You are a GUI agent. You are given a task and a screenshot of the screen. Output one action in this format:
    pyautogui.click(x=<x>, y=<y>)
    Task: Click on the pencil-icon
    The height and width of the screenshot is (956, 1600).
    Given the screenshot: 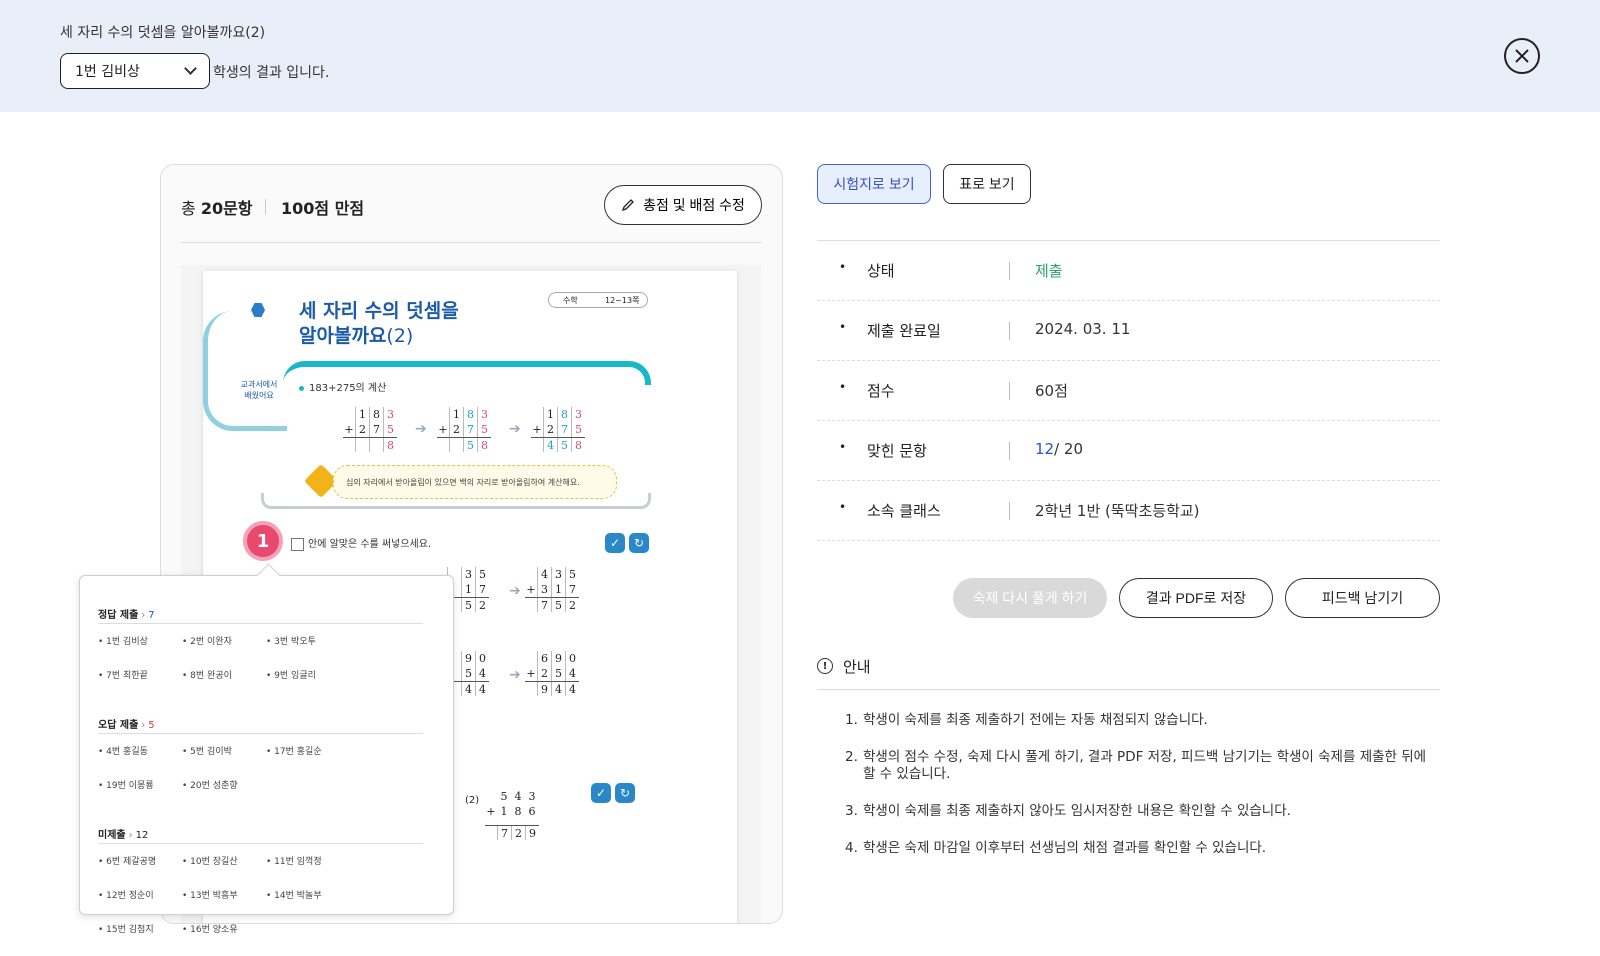 What is the action you would take?
    pyautogui.click(x=628, y=205)
    